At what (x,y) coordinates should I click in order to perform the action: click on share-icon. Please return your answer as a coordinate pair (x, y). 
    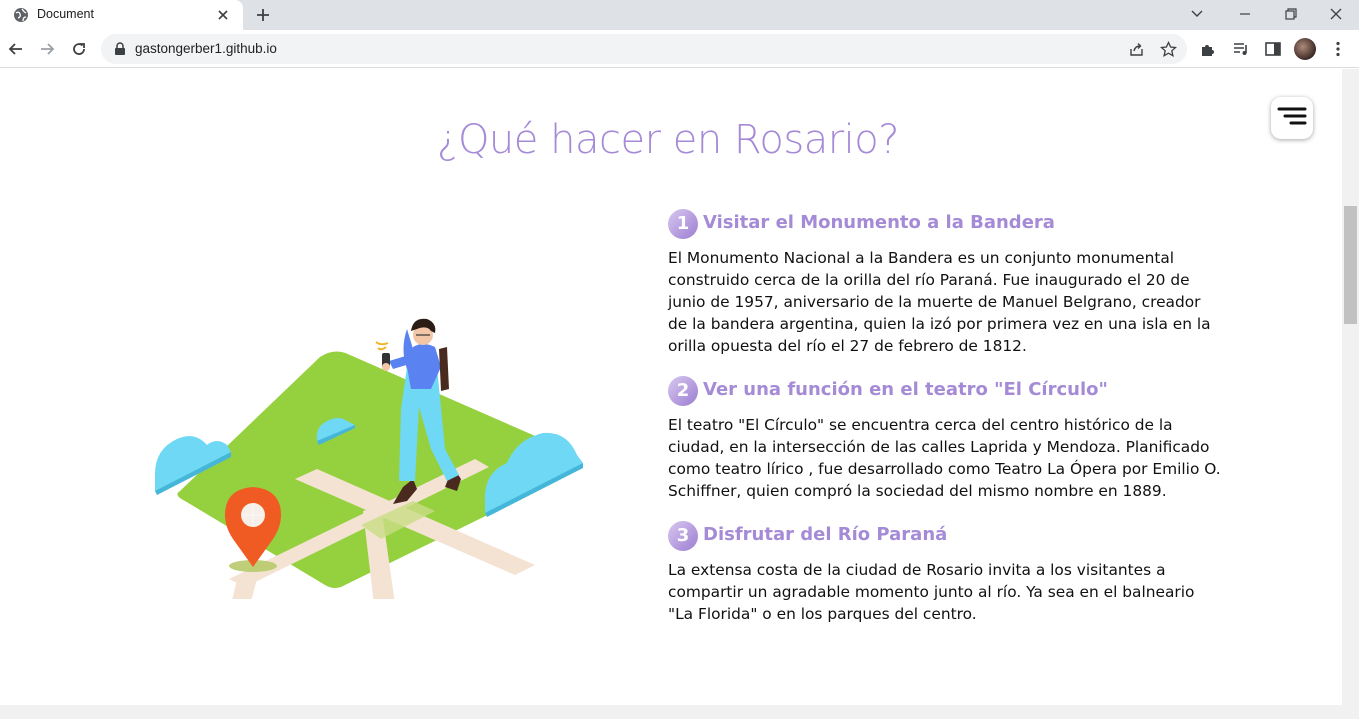
    Looking at the image, I should click on (1136, 49).